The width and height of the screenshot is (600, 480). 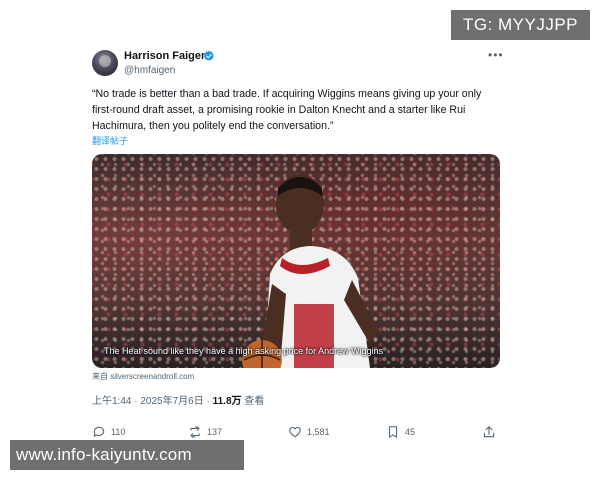 I want to click on repost-icon, so click(x=195, y=432).